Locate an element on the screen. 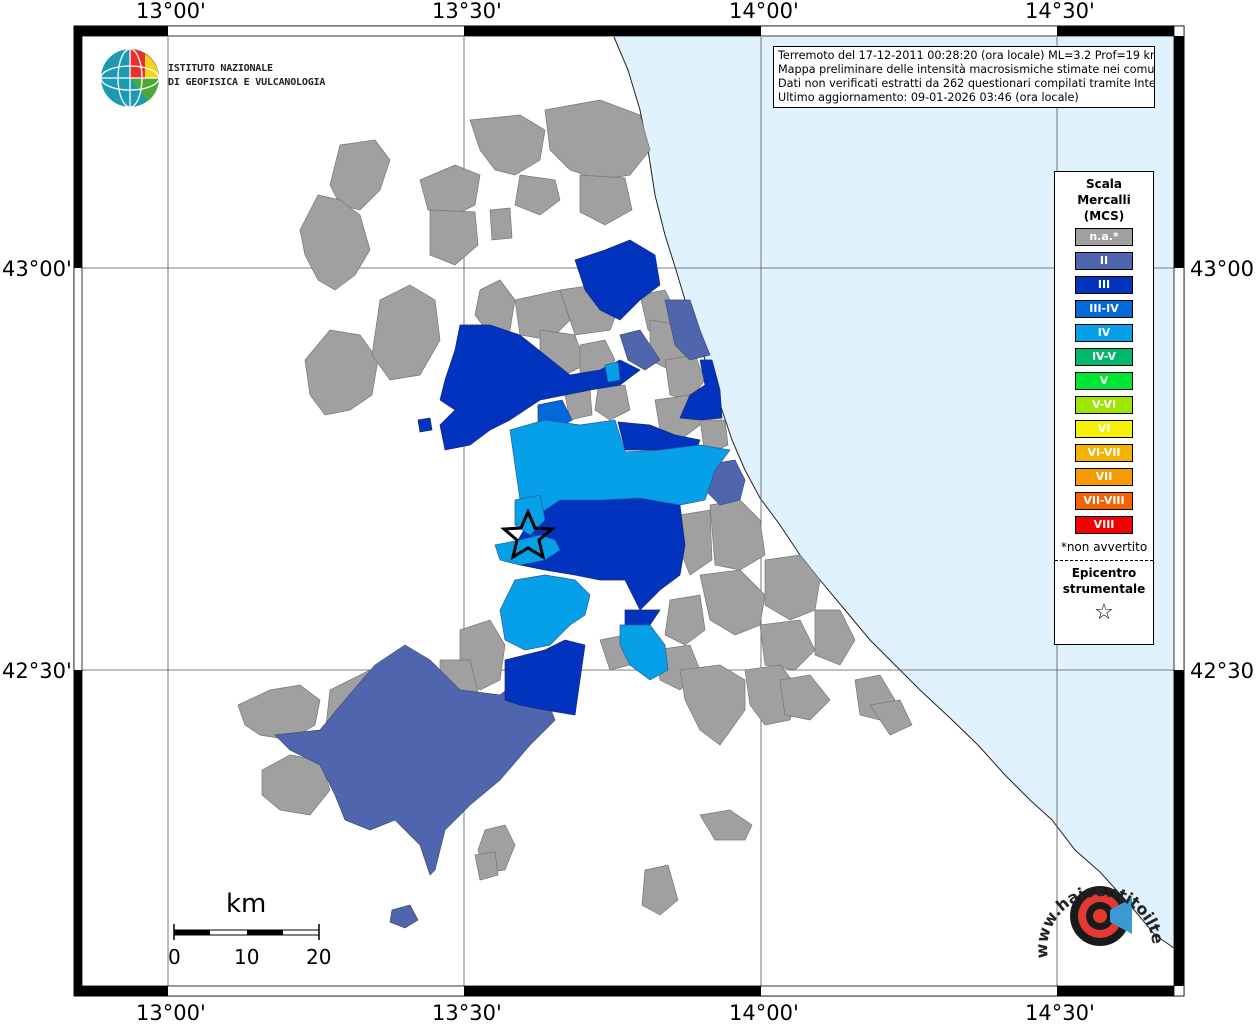 The height and width of the screenshot is (1024, 1256). tick-top-1400: 14°00' is located at coordinates (764, 11).